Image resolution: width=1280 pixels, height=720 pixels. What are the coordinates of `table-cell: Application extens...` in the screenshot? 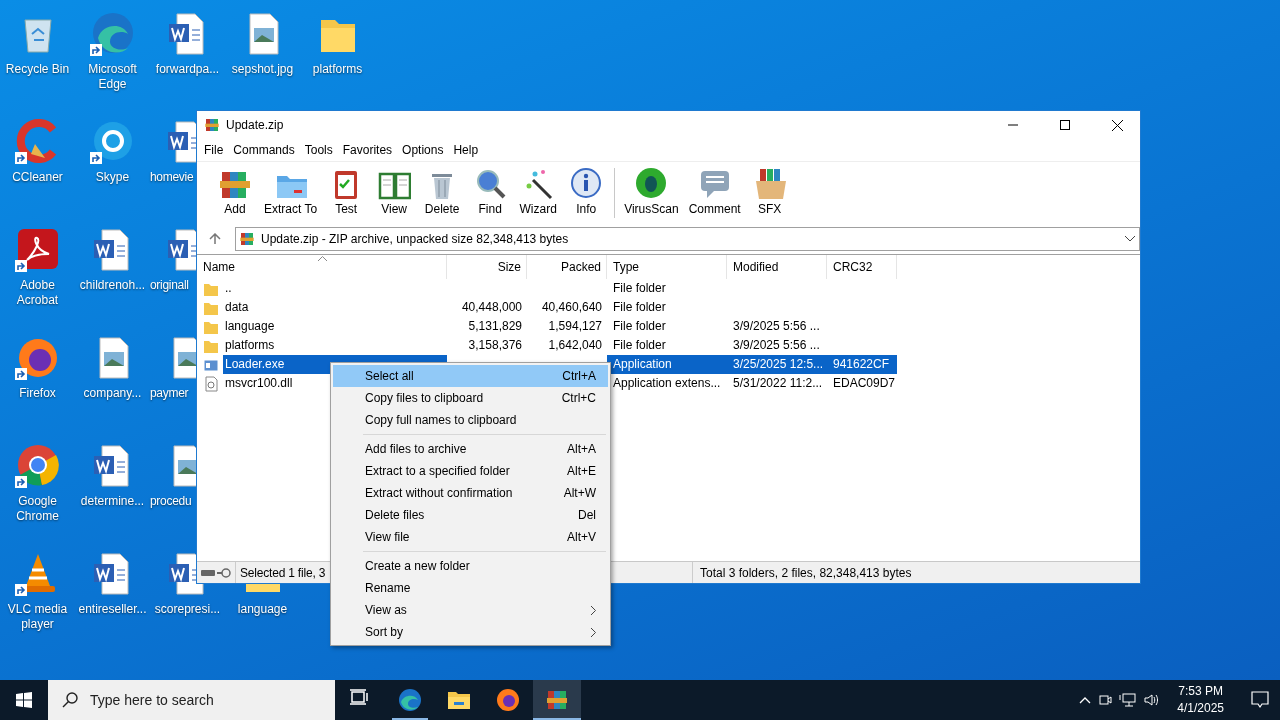 It's located at (667, 383).